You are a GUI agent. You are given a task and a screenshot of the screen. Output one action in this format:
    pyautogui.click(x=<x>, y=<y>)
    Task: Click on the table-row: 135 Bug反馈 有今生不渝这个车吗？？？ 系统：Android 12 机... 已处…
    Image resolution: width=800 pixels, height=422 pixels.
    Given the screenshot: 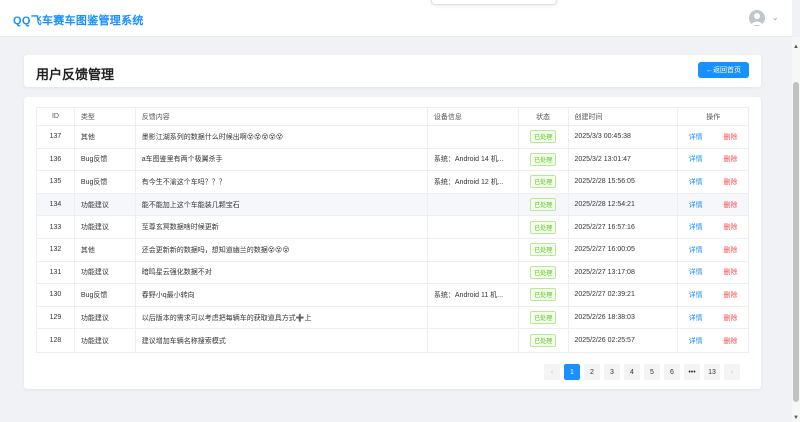 What is the action you would take?
    pyautogui.click(x=392, y=182)
    